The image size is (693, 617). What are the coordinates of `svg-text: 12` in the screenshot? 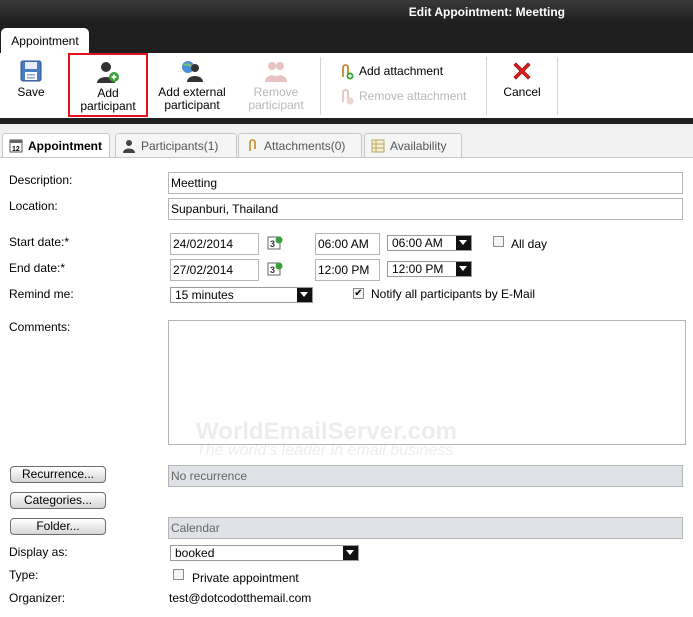 It's located at (16, 149).